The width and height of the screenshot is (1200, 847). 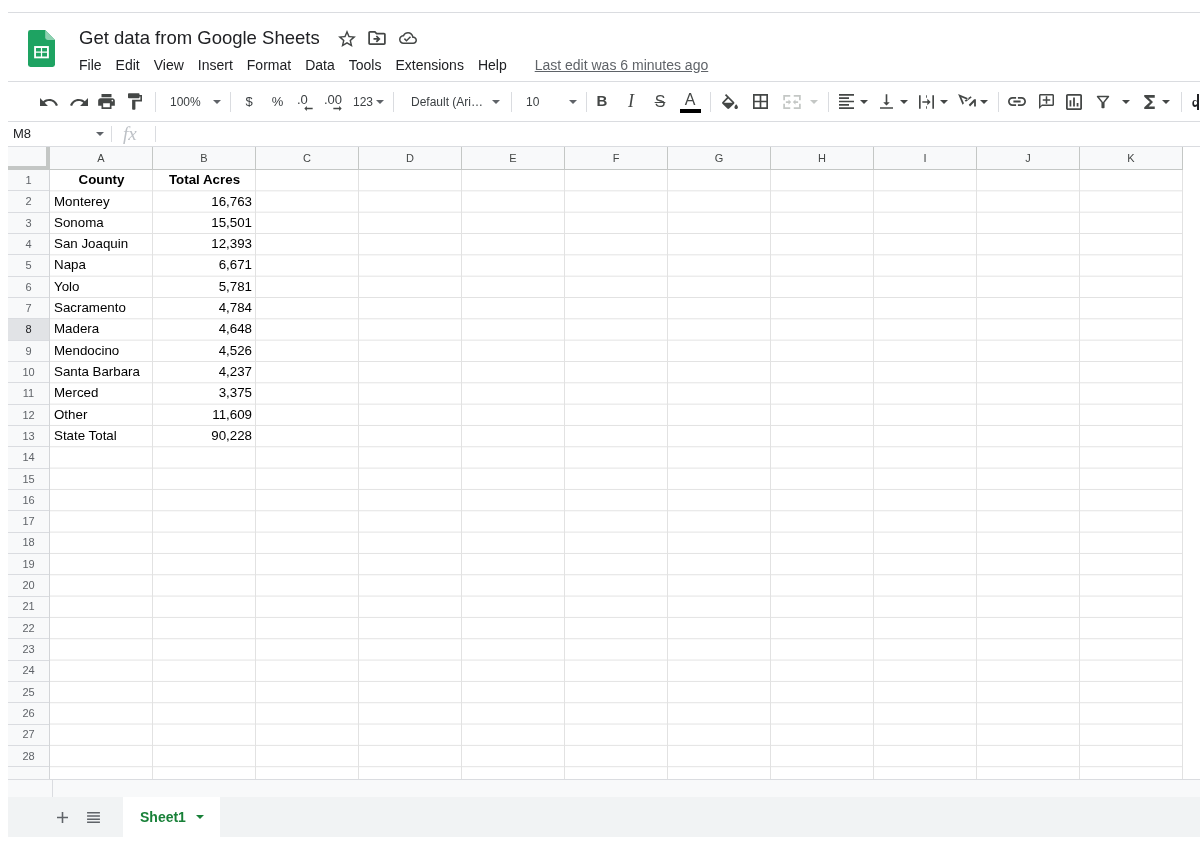 What do you see at coordinates (886, 101) in the screenshot?
I see `align-bottom-icon` at bounding box center [886, 101].